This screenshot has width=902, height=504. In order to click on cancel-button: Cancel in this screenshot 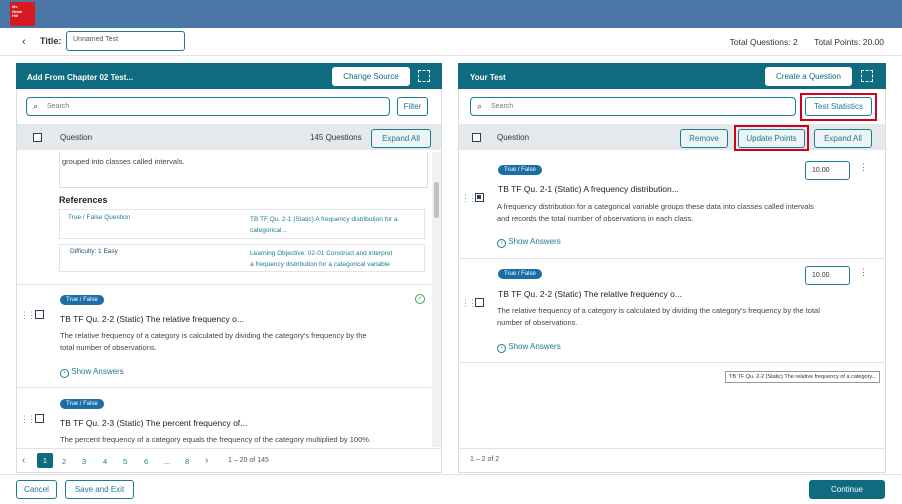, I will do `click(36, 489)`.